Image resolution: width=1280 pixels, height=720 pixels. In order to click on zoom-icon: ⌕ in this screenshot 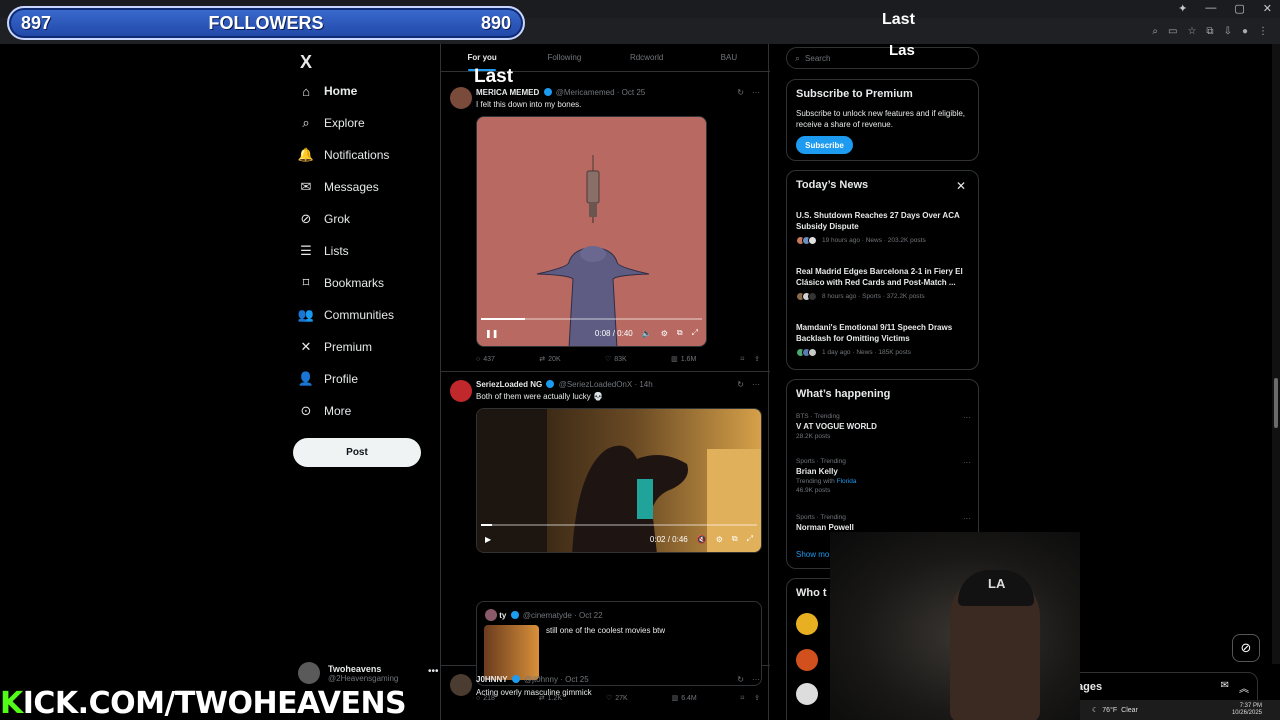, I will do `click(1155, 31)`.